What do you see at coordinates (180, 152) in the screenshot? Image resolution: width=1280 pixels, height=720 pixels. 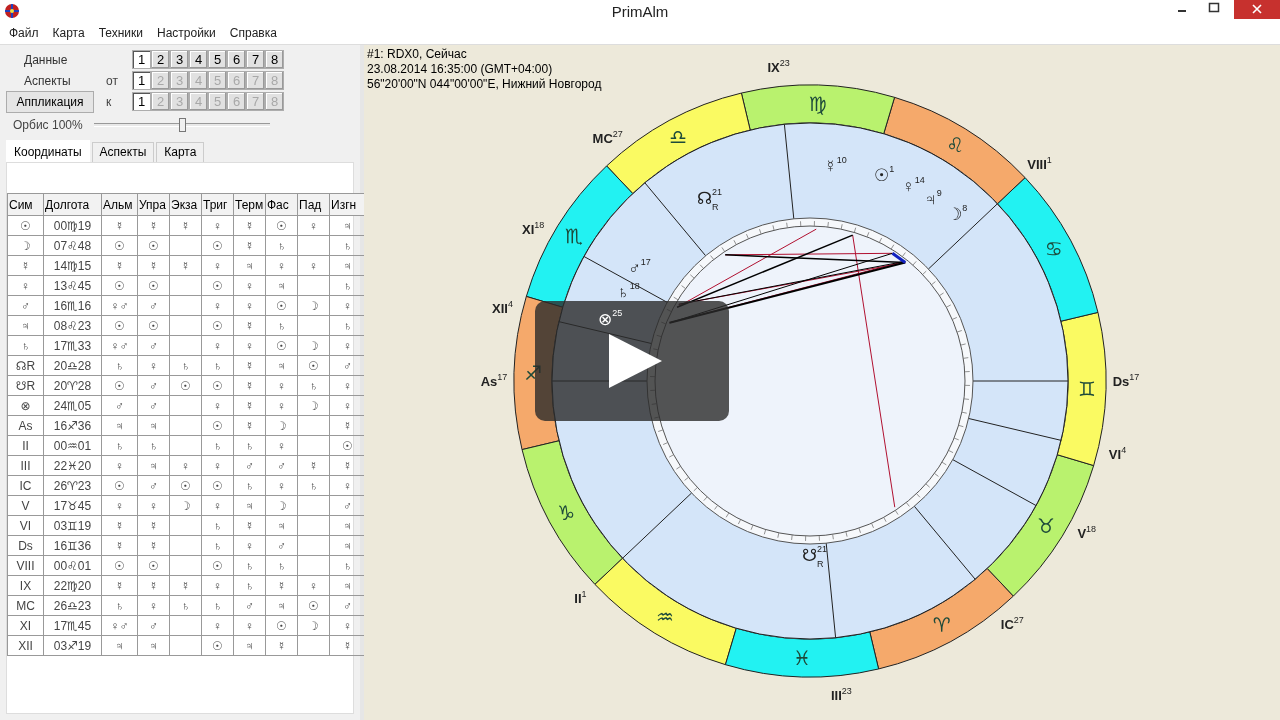 I see `tab: Карта` at bounding box center [180, 152].